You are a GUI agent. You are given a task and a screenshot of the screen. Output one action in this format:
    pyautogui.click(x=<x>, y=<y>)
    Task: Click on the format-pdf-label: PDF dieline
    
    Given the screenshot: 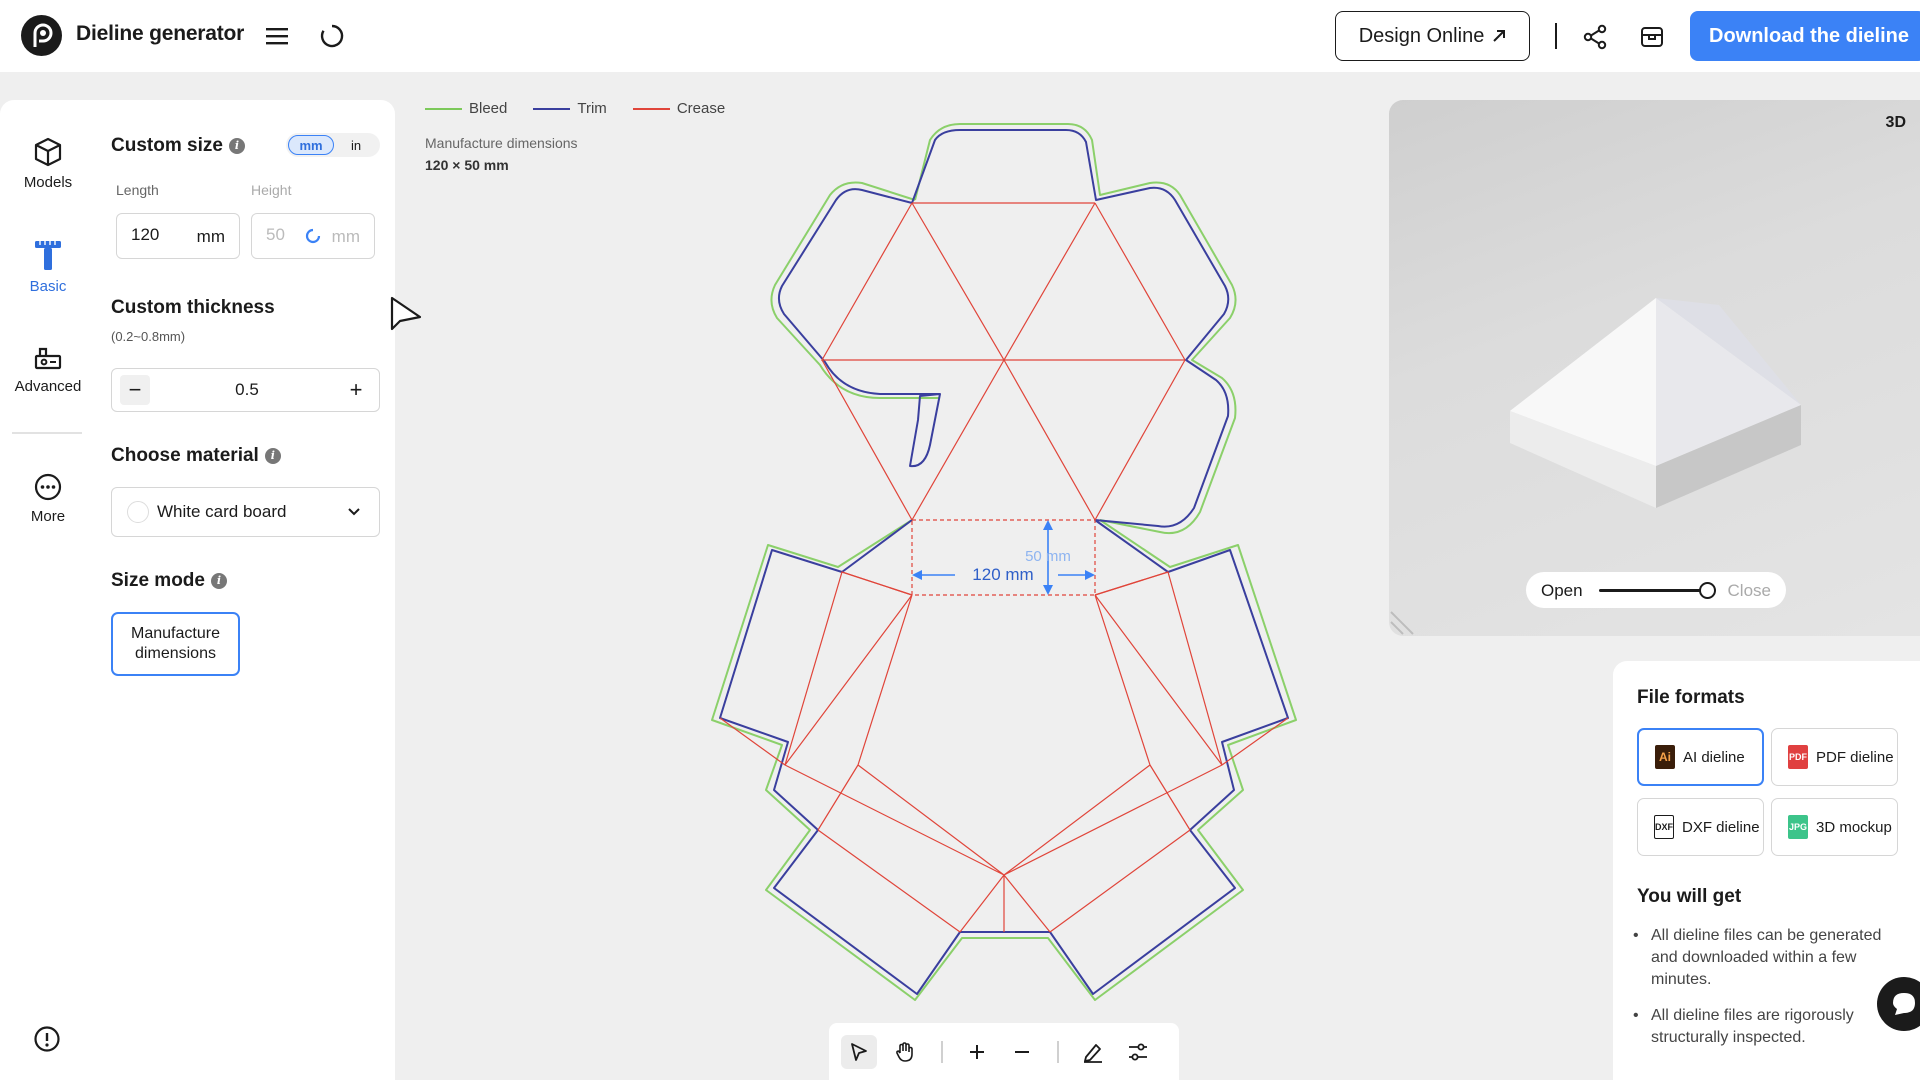 What is the action you would take?
    pyautogui.click(x=1855, y=757)
    